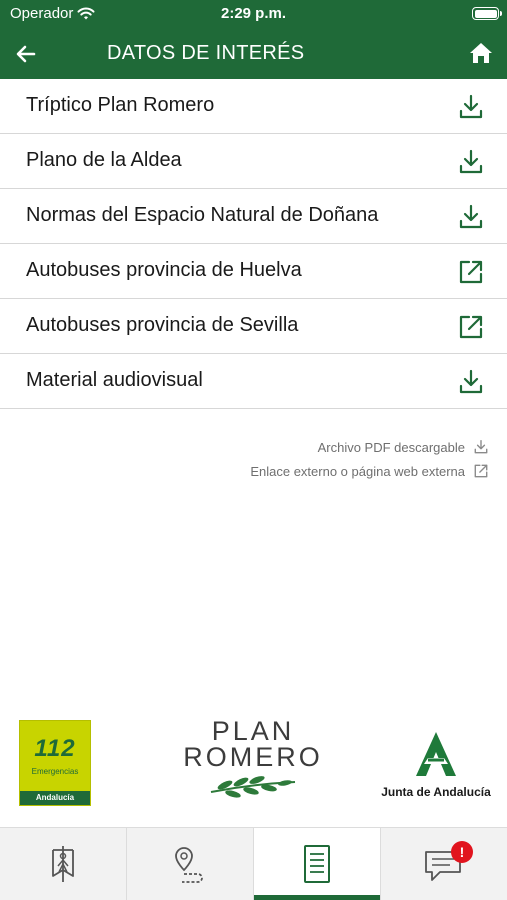 The image size is (507, 900). What do you see at coordinates (487, 13) in the screenshot?
I see `battery-icon` at bounding box center [487, 13].